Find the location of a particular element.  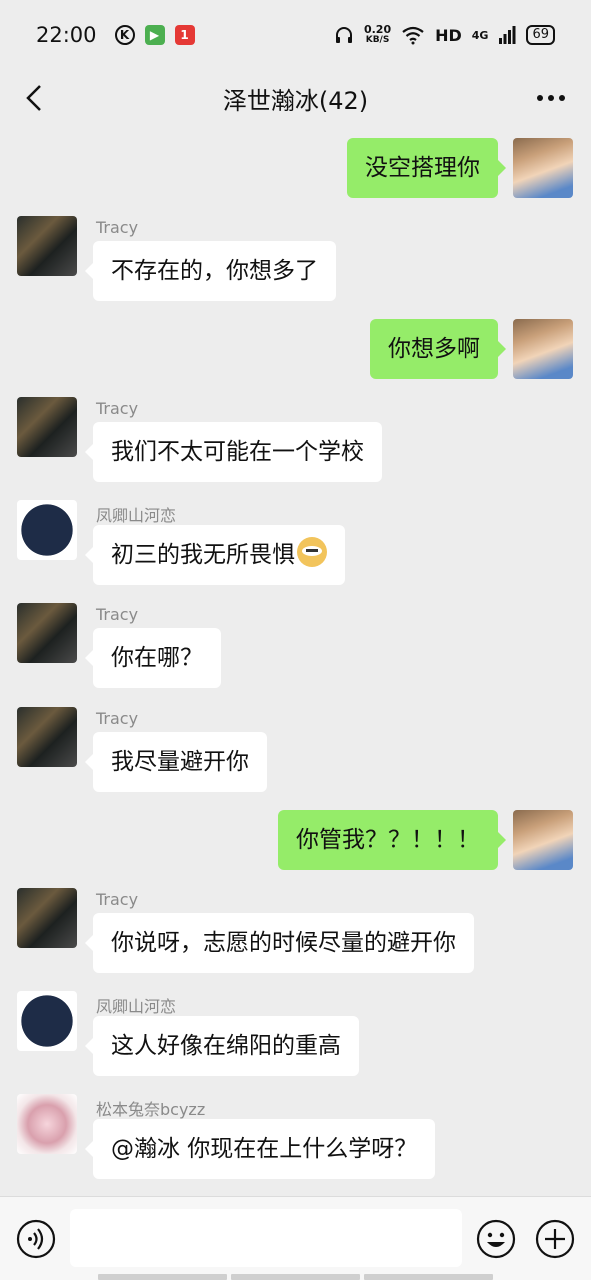

emoji-icon is located at coordinates (496, 1239).